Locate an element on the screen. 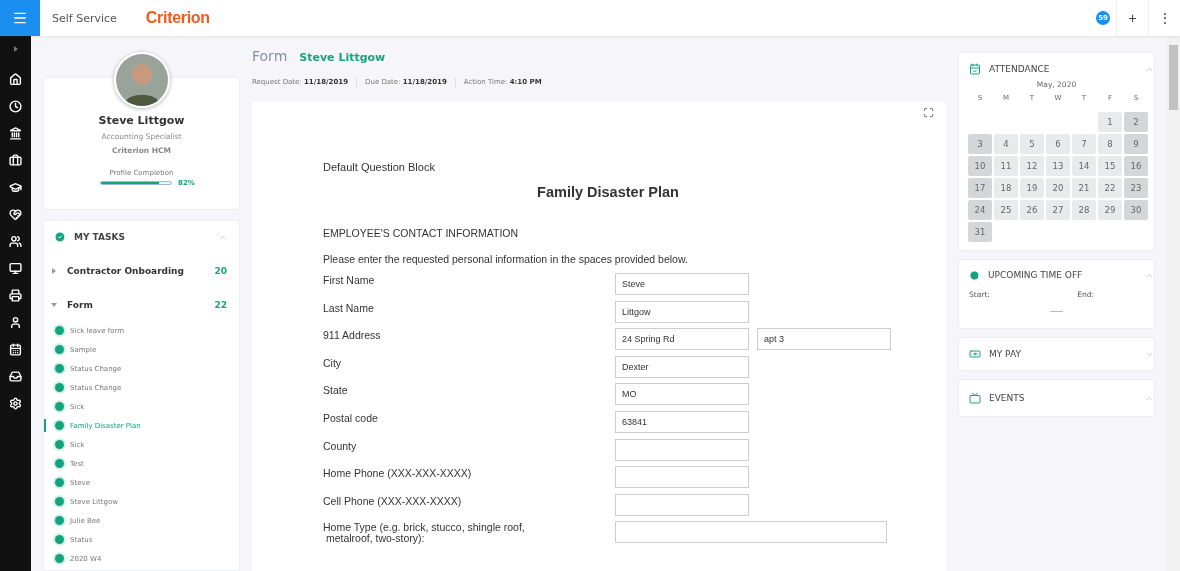  calendar-day: 7 is located at coordinates (1084, 144).